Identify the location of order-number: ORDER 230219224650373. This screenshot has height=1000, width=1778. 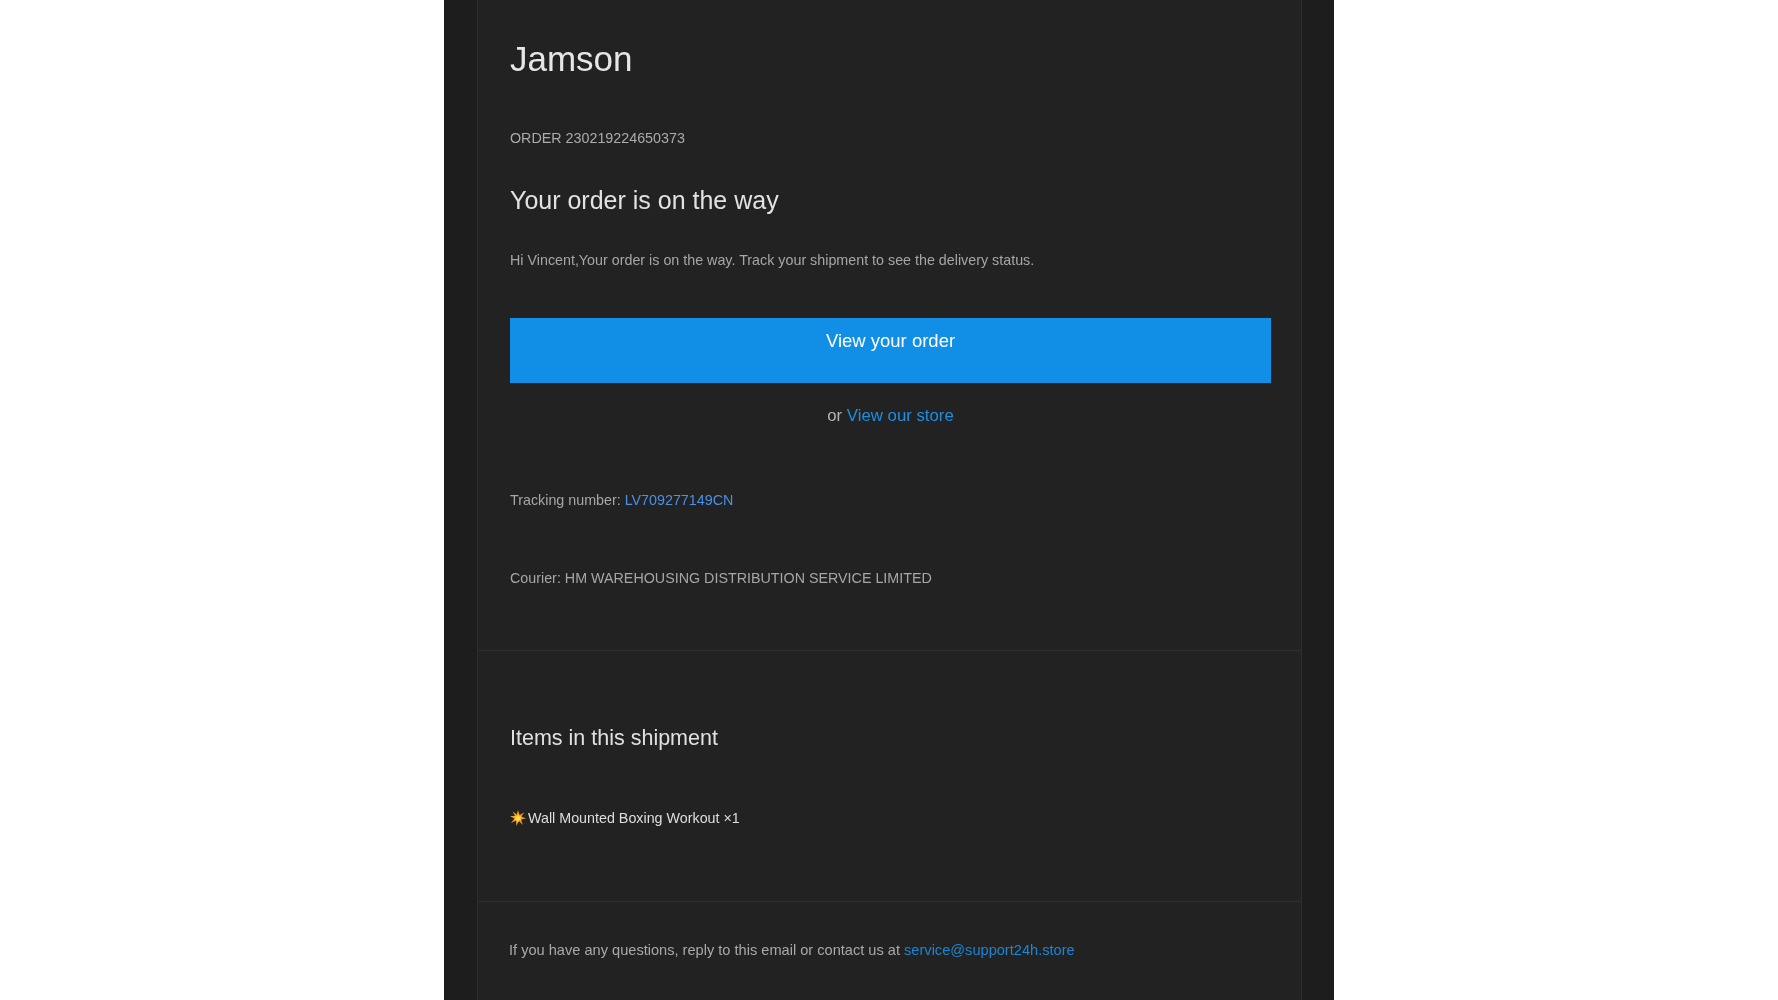
(597, 138).